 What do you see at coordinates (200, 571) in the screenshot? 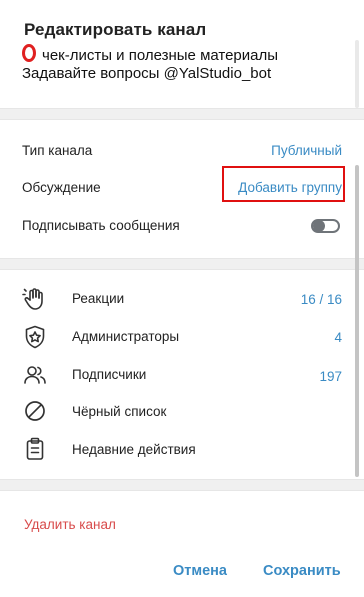
I see `cancel-button: Отмена` at bounding box center [200, 571].